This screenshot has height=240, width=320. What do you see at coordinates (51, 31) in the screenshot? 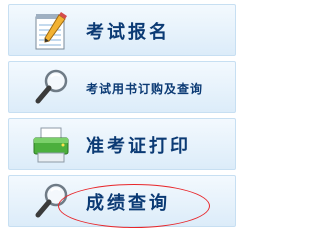
I see `notepad-pencil-icon` at bounding box center [51, 31].